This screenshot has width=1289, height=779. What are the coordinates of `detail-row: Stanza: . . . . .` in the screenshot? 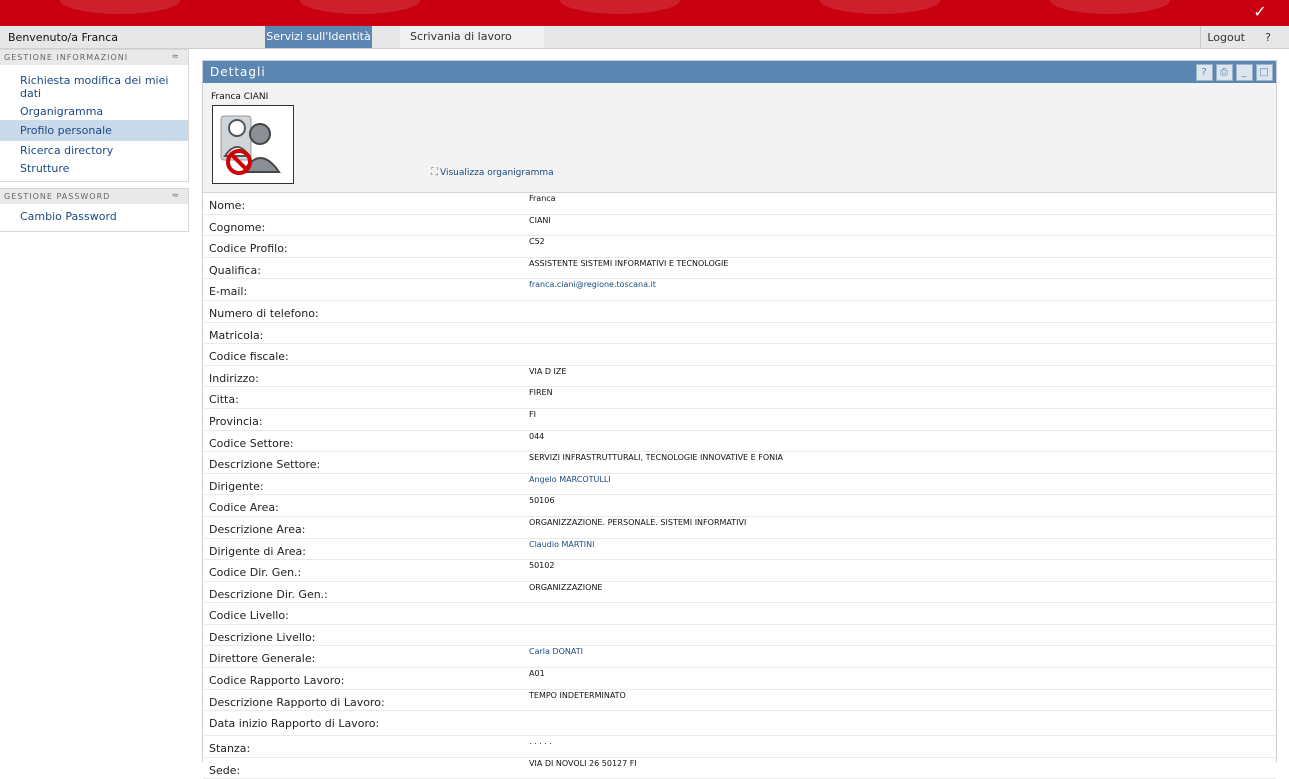 It's located at (739, 747).